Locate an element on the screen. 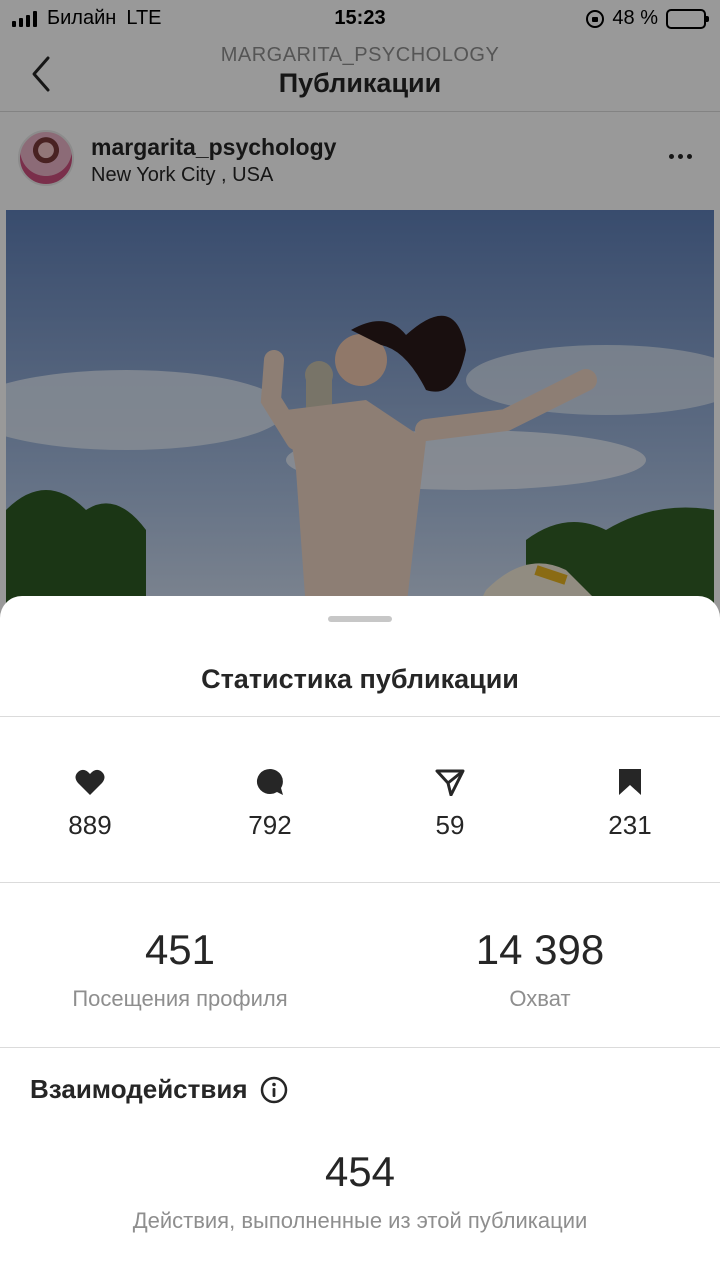  likes-value: 889 is located at coordinates (90, 825).